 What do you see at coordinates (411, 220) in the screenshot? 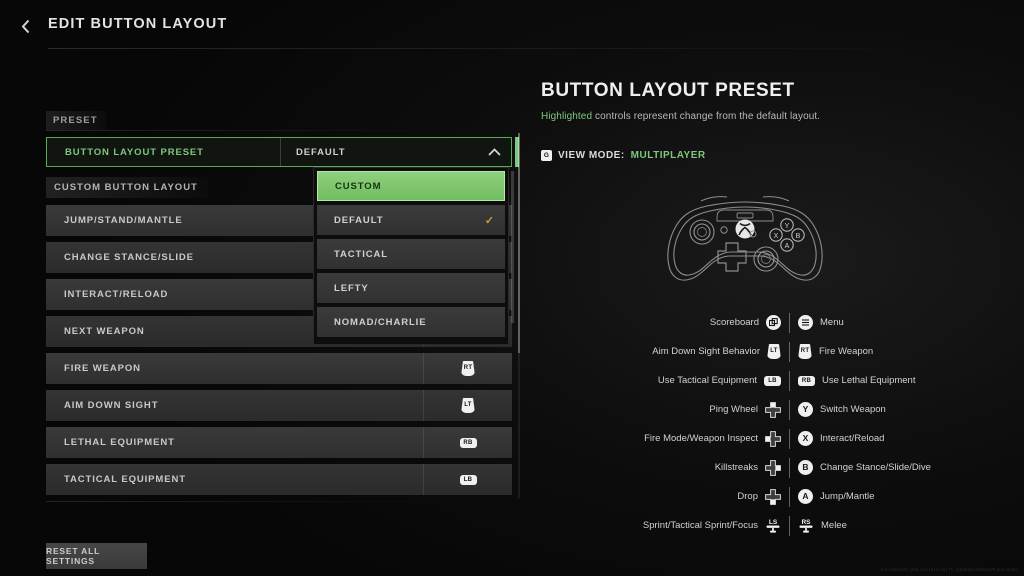
I see `dropdown-option-default: DEFAULT ✓` at bounding box center [411, 220].